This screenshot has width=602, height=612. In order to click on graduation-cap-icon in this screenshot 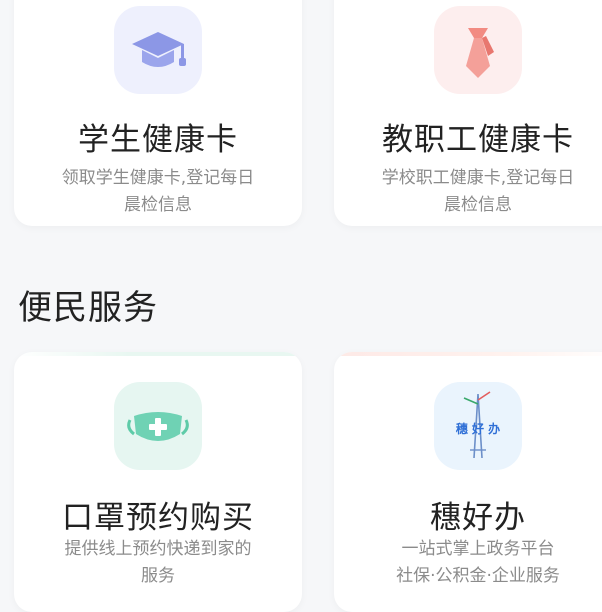, I will do `click(159, 49)`.